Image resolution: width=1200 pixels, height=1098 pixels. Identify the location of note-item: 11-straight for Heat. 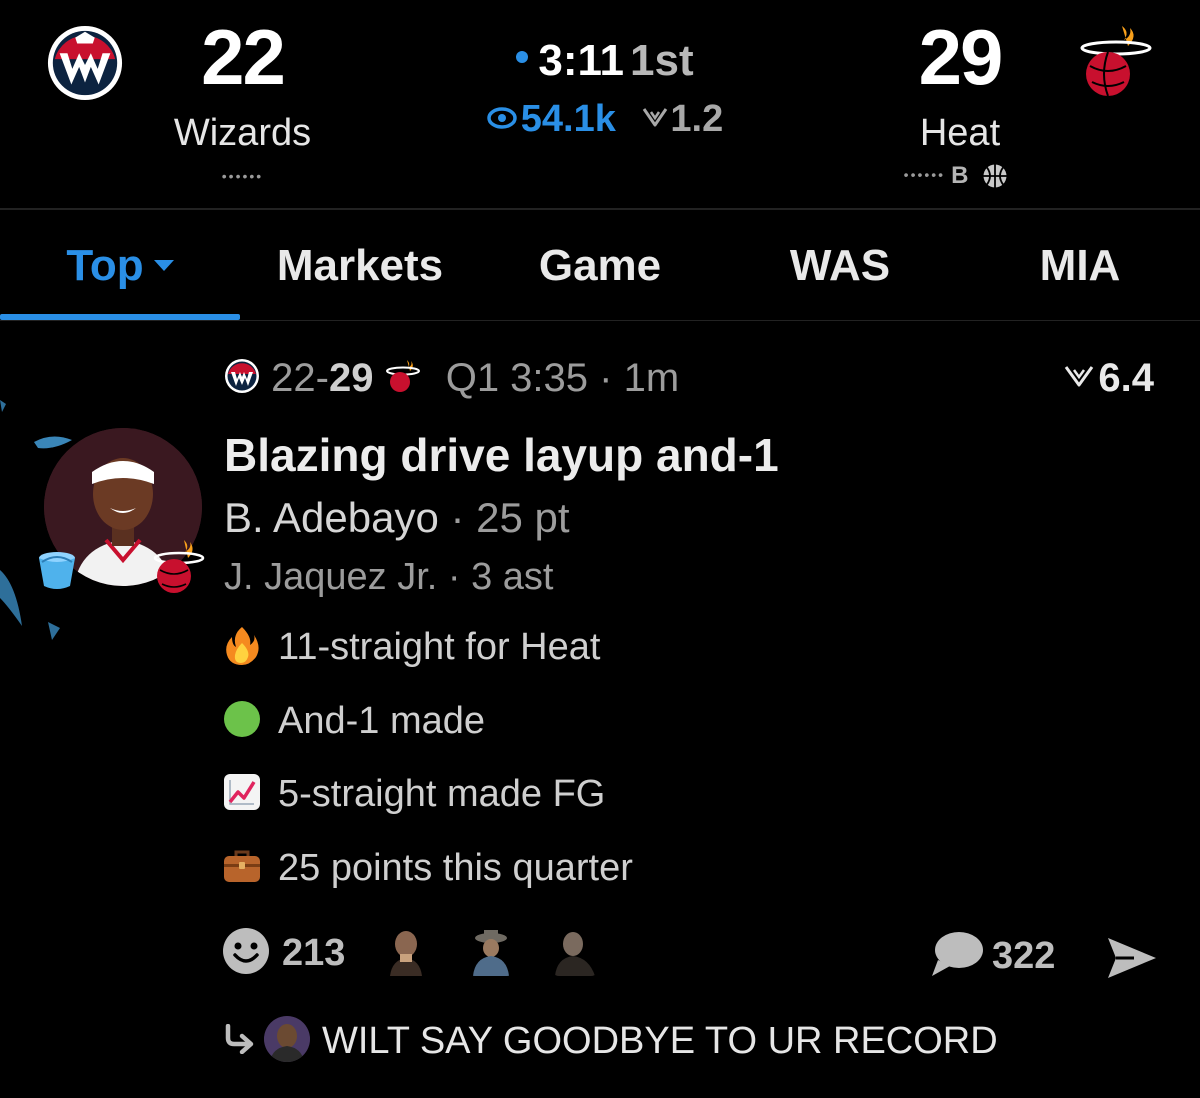
(411, 651).